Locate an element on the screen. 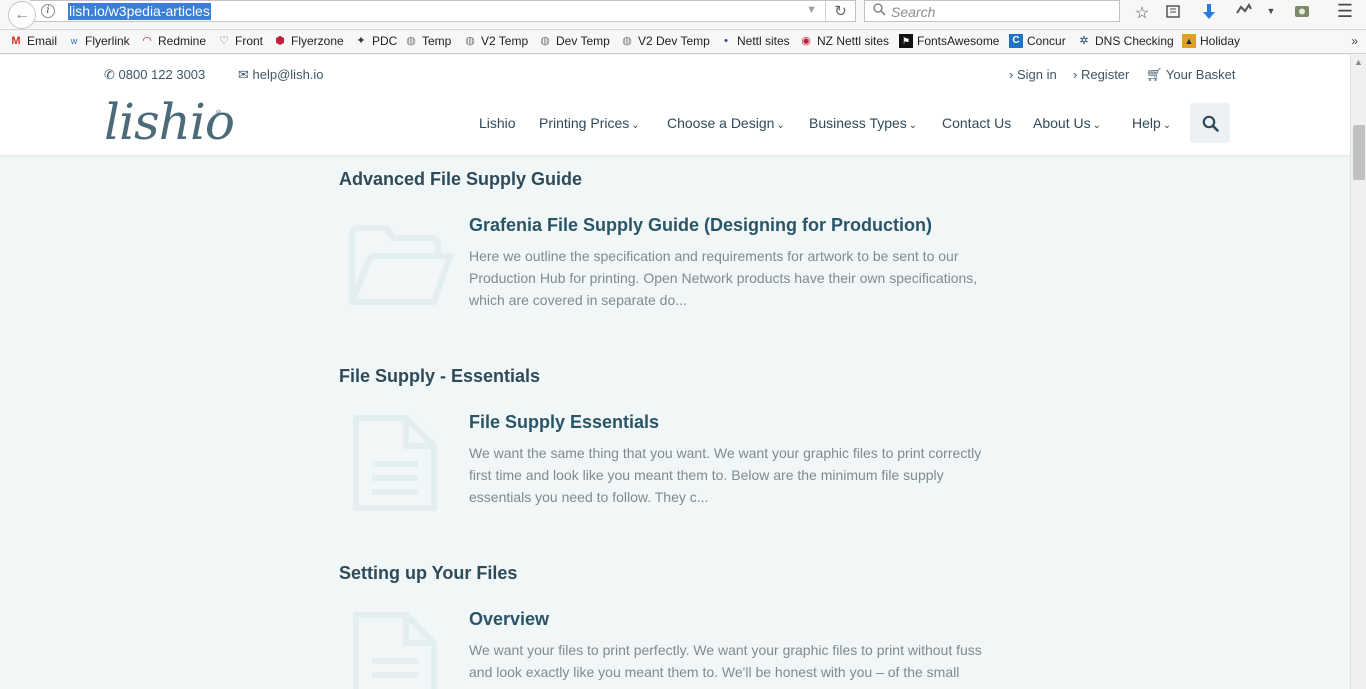 The height and width of the screenshot is (689, 1366). nav-lishio: Lishio is located at coordinates (497, 123).